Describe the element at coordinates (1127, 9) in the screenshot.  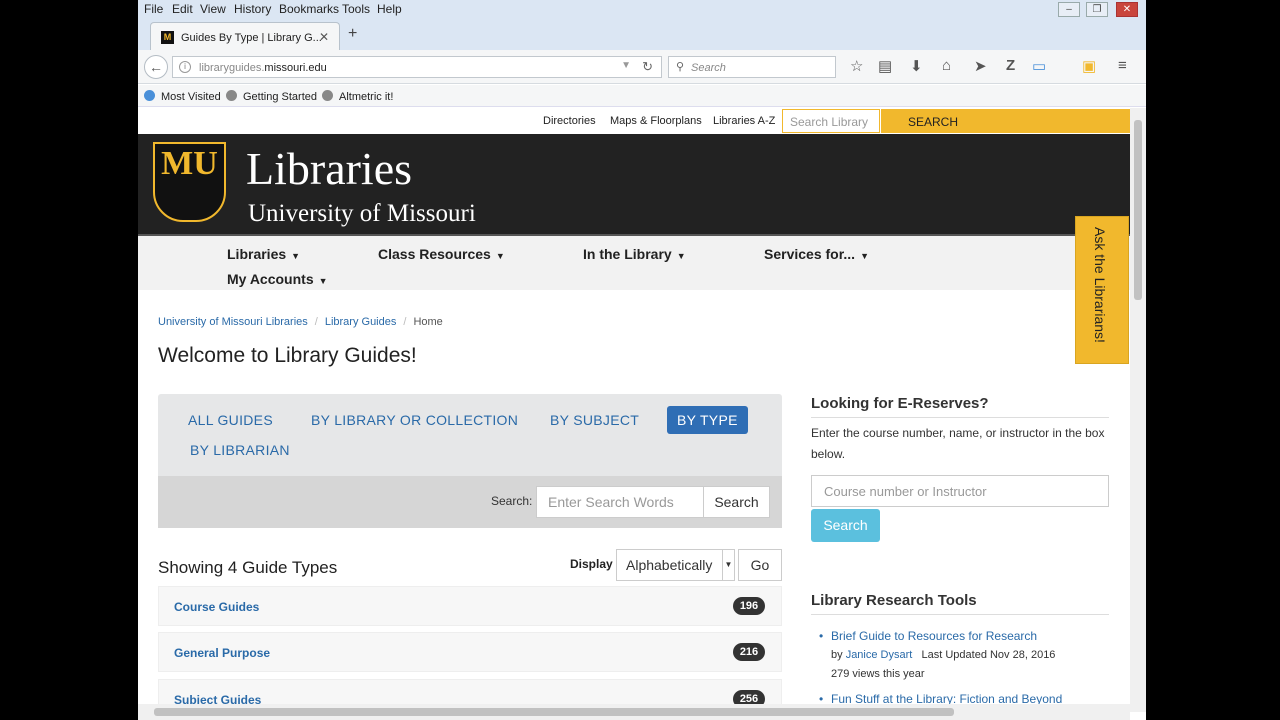
I see `close-window-icon: ✕` at that location.